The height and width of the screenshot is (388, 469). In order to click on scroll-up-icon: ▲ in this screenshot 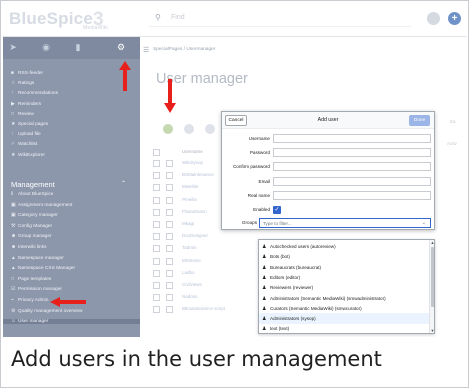, I will do `click(432, 242)`.